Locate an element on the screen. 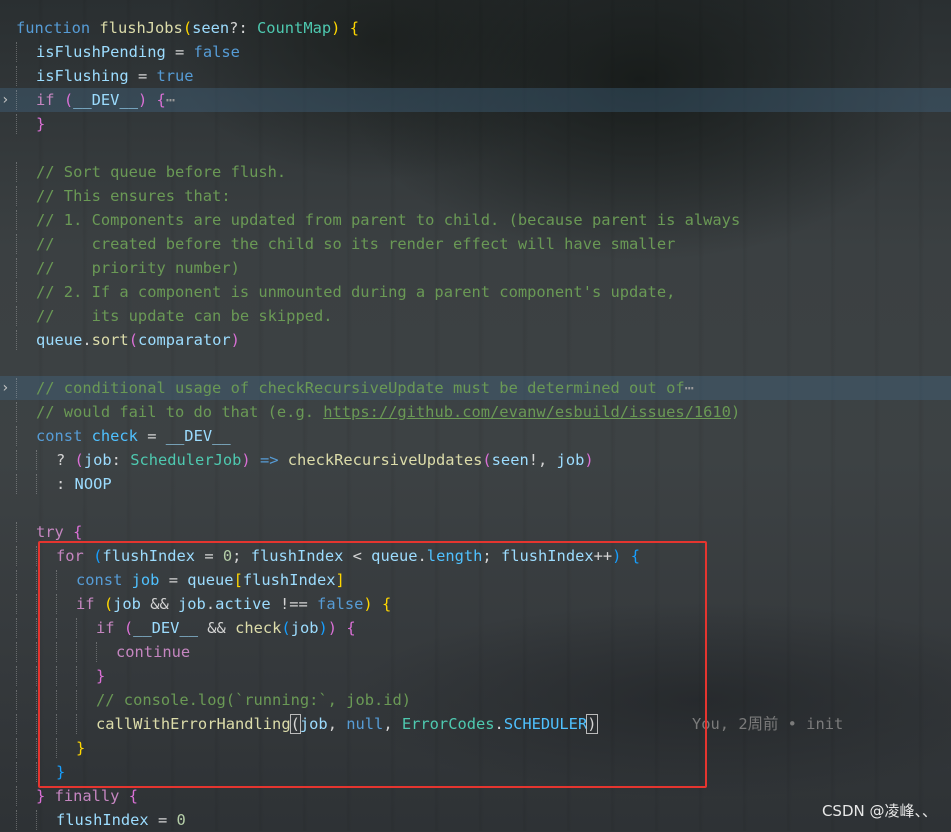 The image size is (951, 832). code-token: : is located at coordinates (121, 460).